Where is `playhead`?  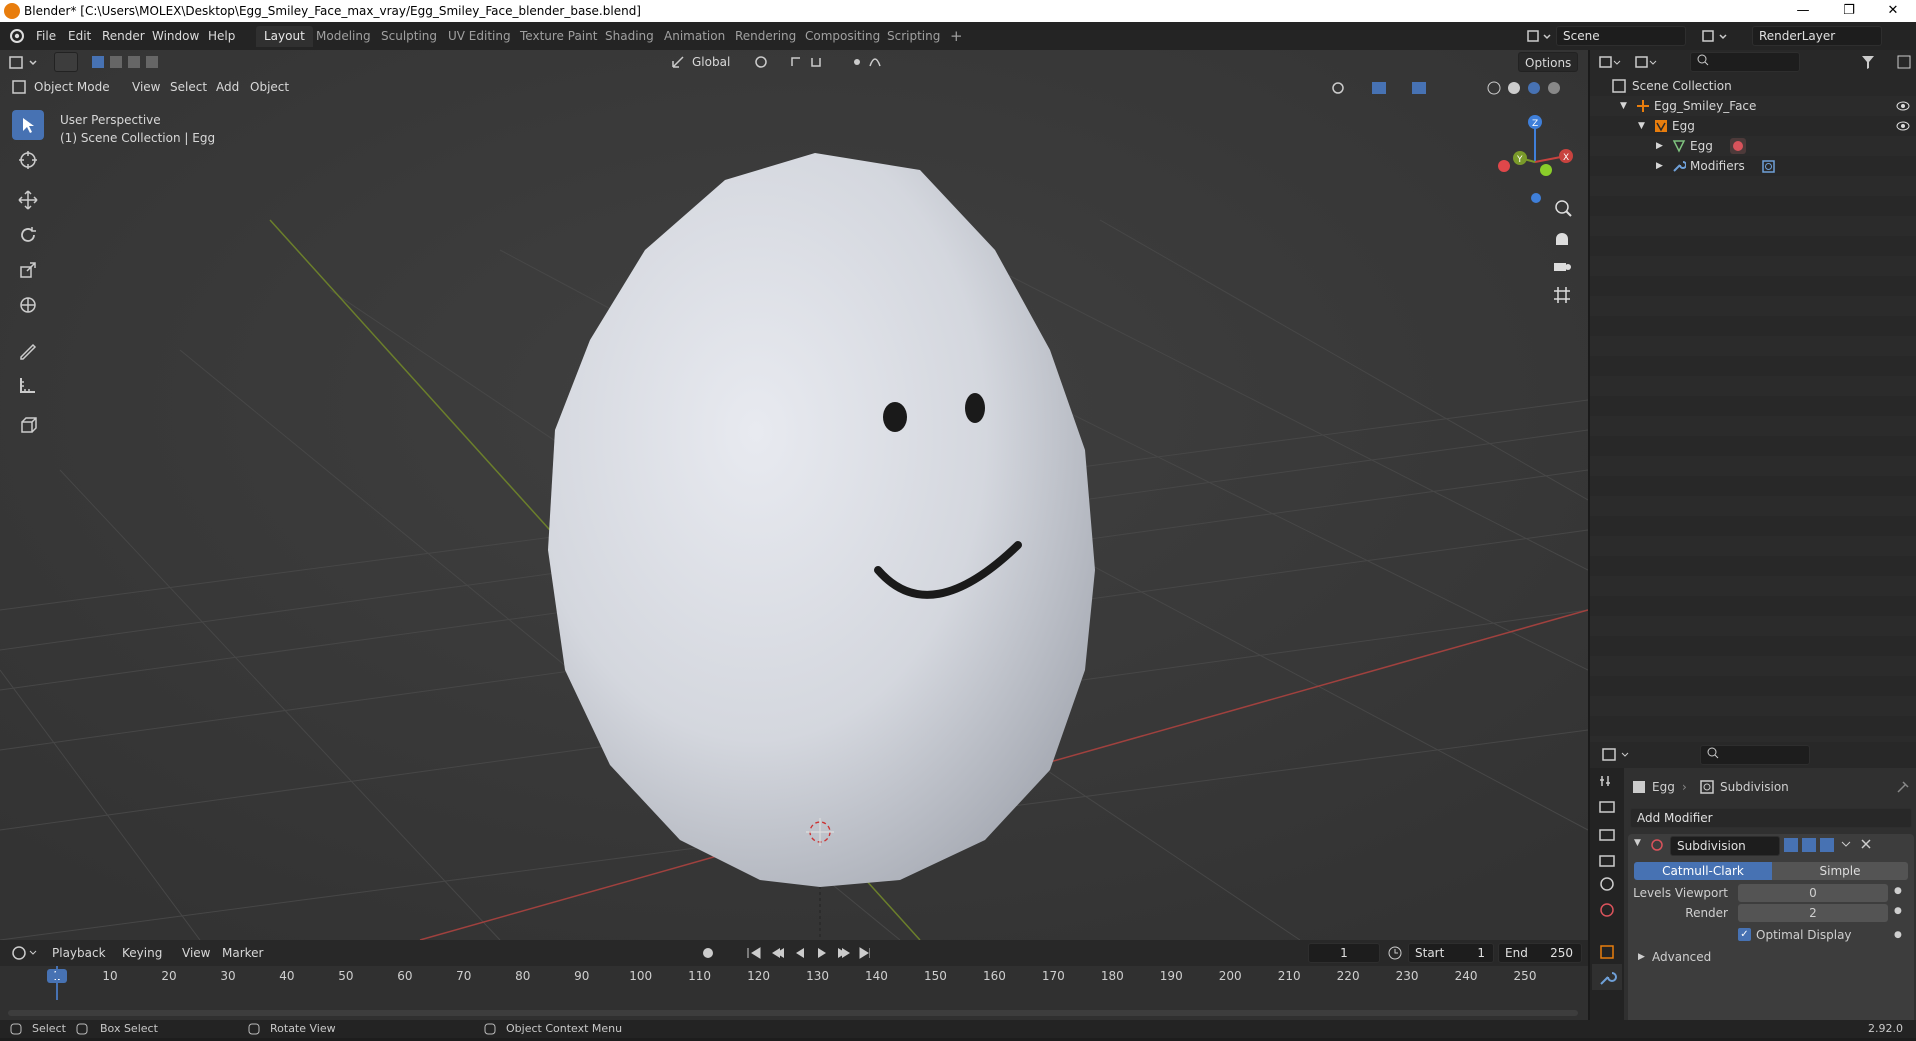 playhead is located at coordinates (57, 983).